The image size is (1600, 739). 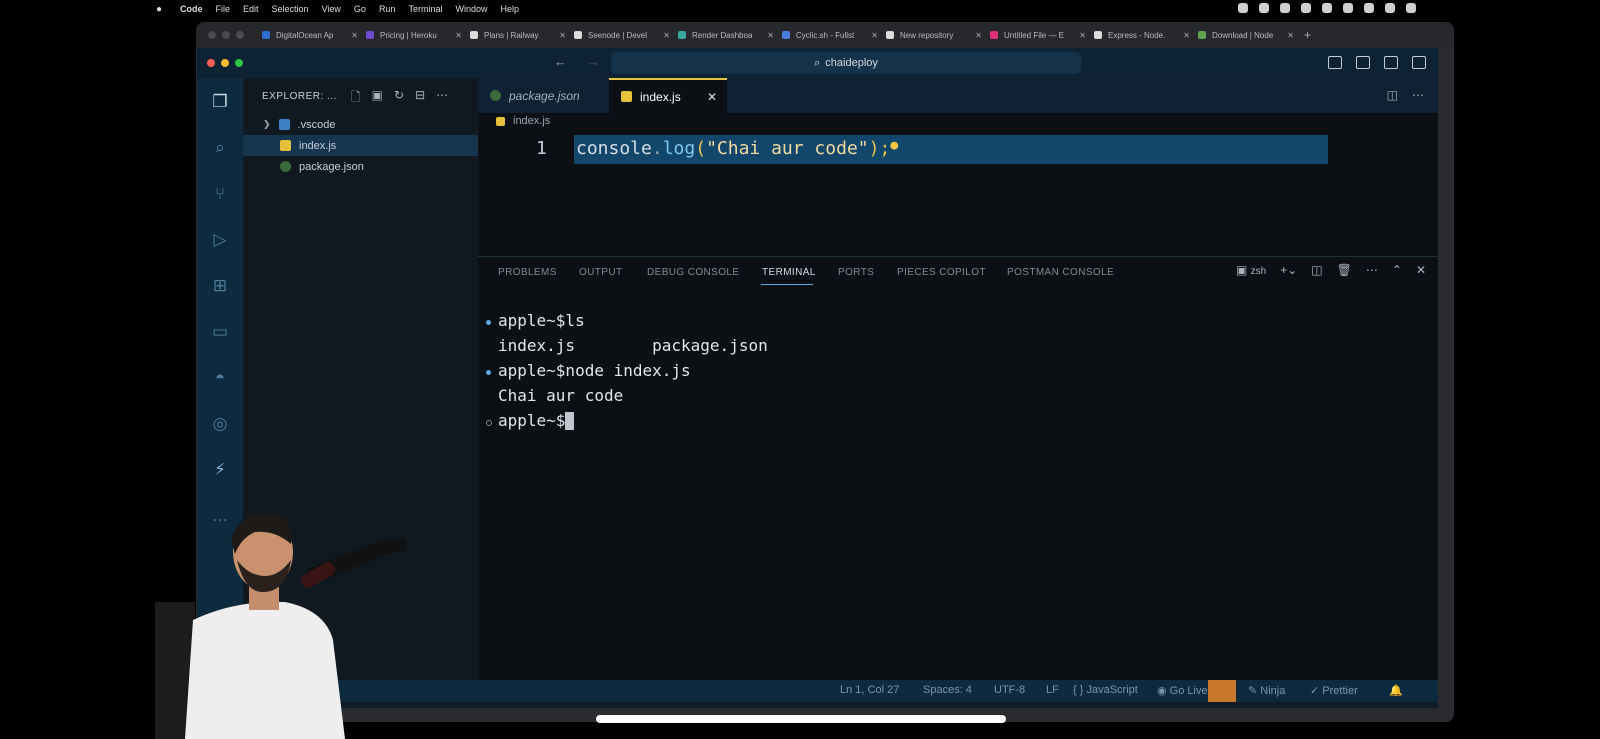 What do you see at coordinates (869, 690) in the screenshot?
I see `cursor-position: Ln 1, Col 27` at bounding box center [869, 690].